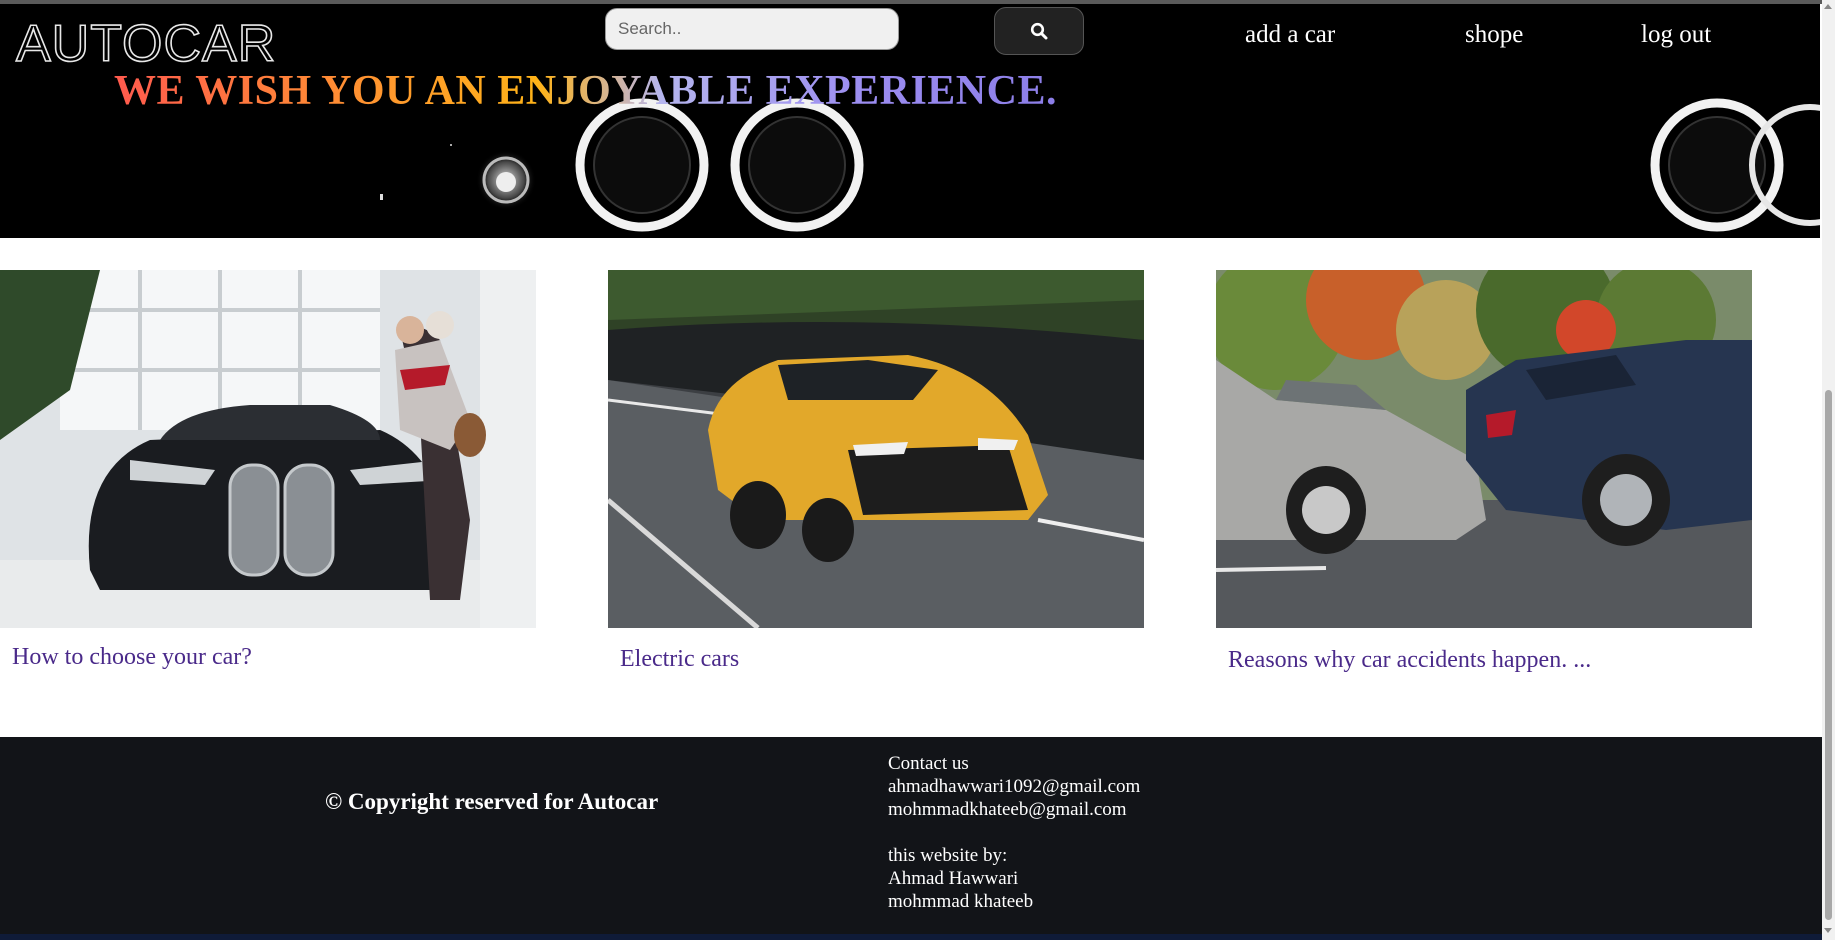  Describe the element at coordinates (953, 878) in the screenshot. I see `author-name: Ahmad Hawwari` at that location.